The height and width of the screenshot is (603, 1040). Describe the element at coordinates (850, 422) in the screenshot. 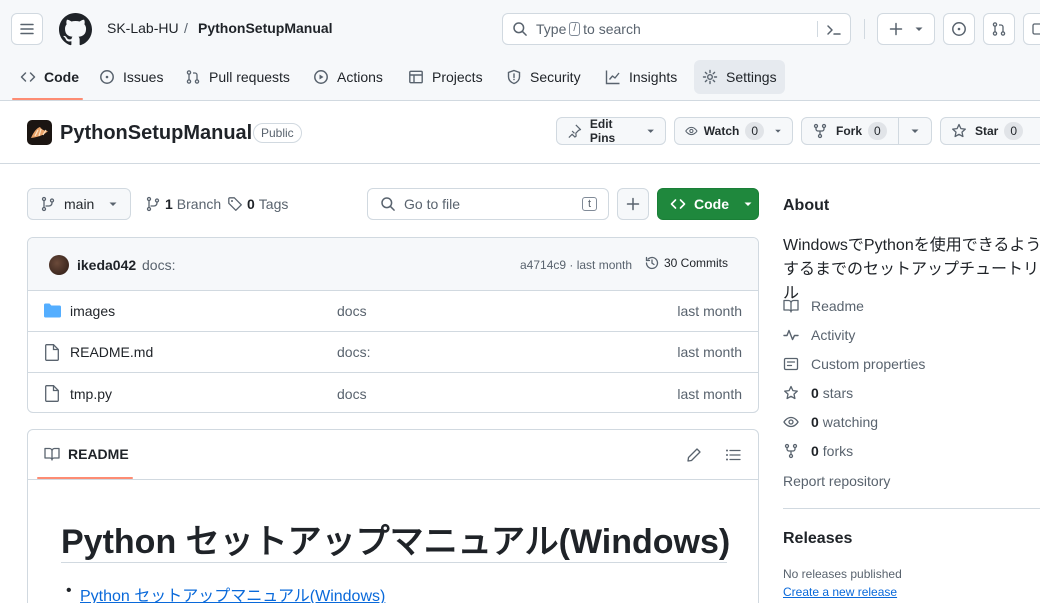

I see `watching-label: watching` at that location.